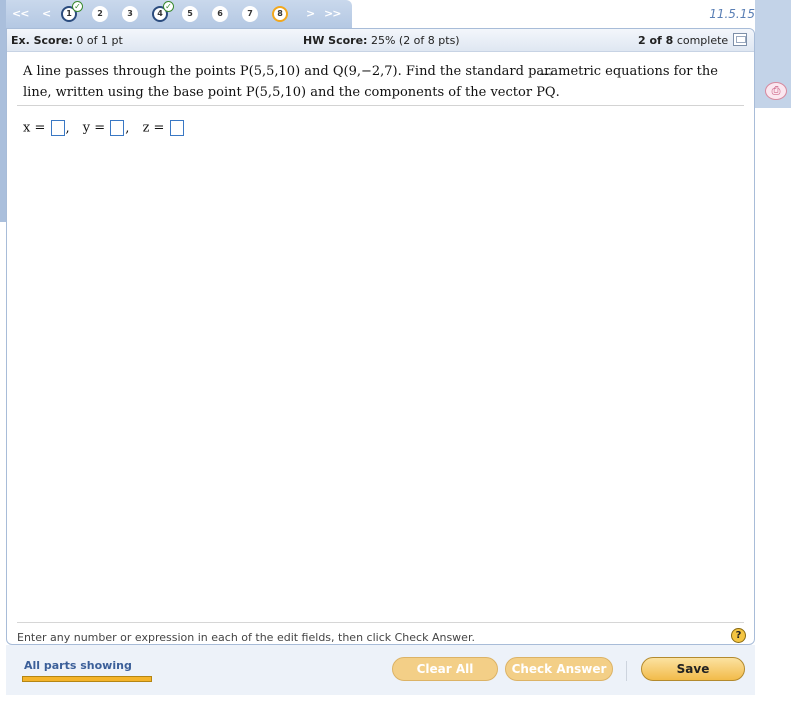  What do you see at coordinates (57, 128) in the screenshot?
I see `x-answer-field` at bounding box center [57, 128].